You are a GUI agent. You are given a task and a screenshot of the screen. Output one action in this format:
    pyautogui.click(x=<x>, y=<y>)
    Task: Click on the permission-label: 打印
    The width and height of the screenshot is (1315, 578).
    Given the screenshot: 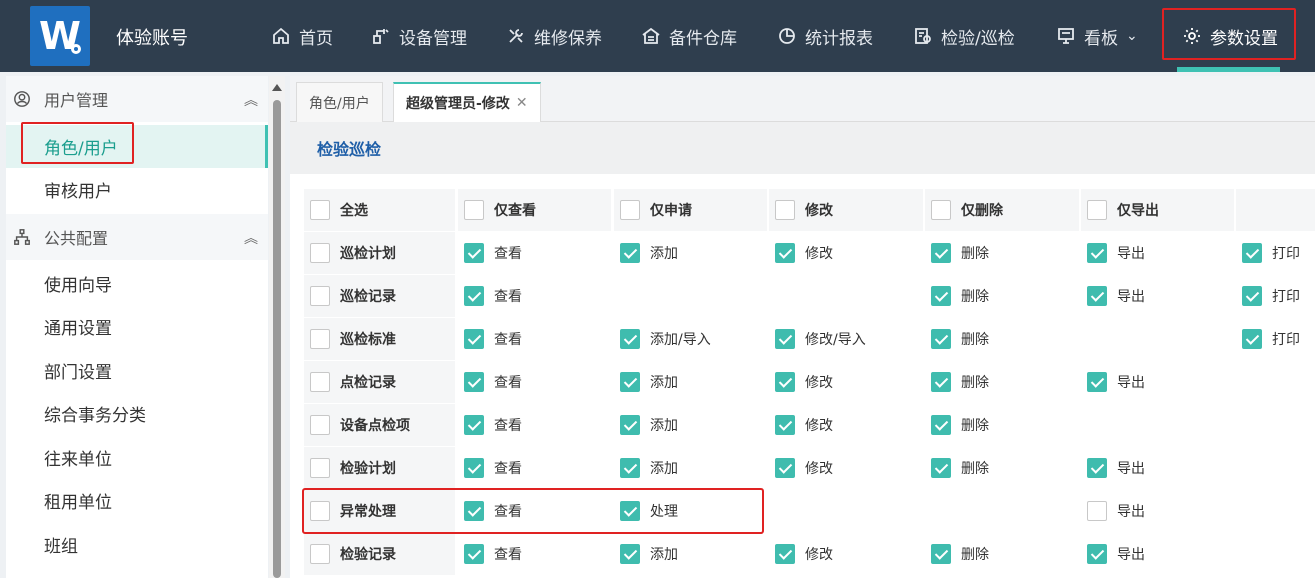 What is the action you would take?
    pyautogui.click(x=1286, y=254)
    